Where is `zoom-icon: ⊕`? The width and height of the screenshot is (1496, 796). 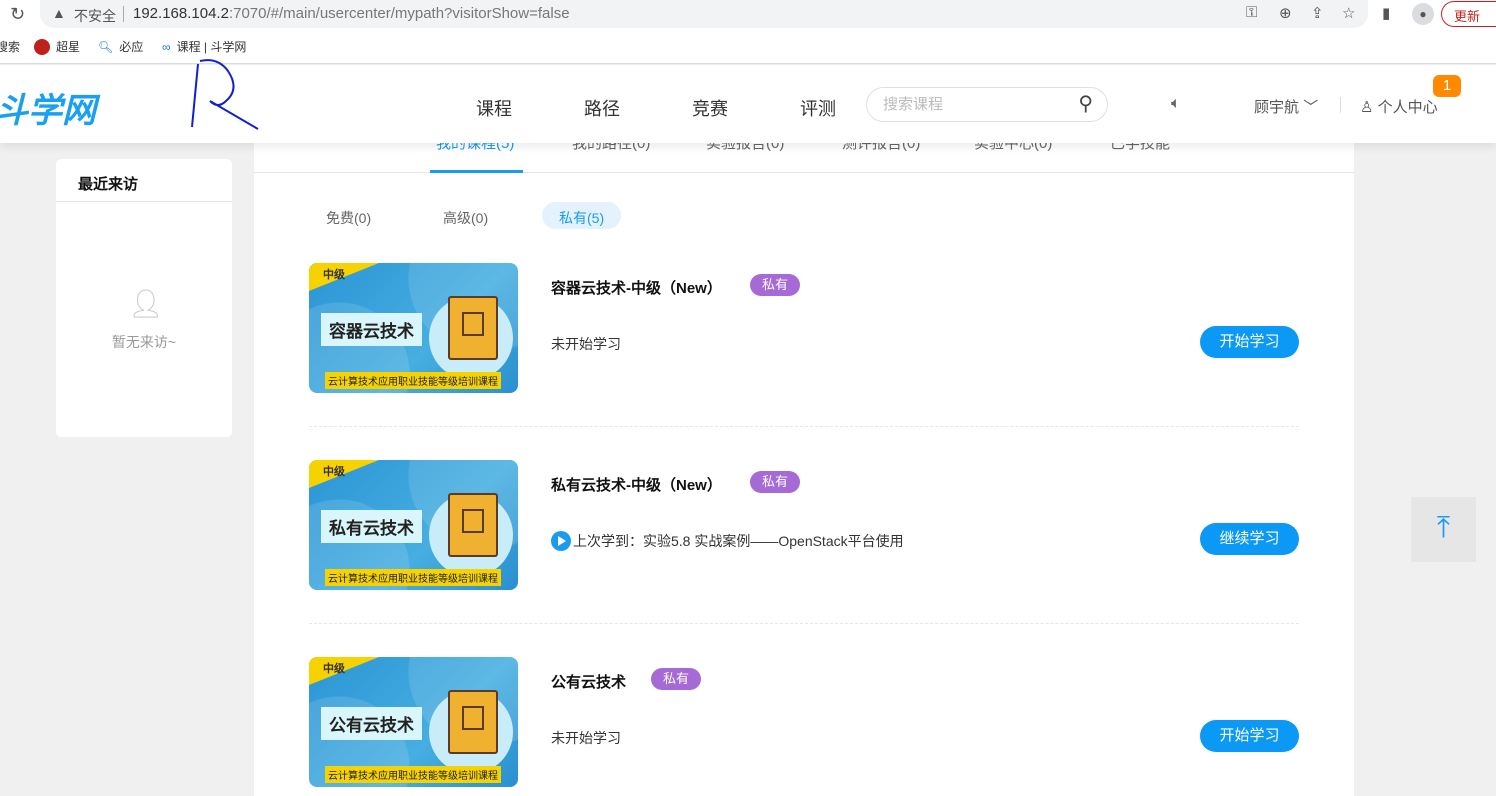
zoom-icon: ⊕ is located at coordinates (1285, 13).